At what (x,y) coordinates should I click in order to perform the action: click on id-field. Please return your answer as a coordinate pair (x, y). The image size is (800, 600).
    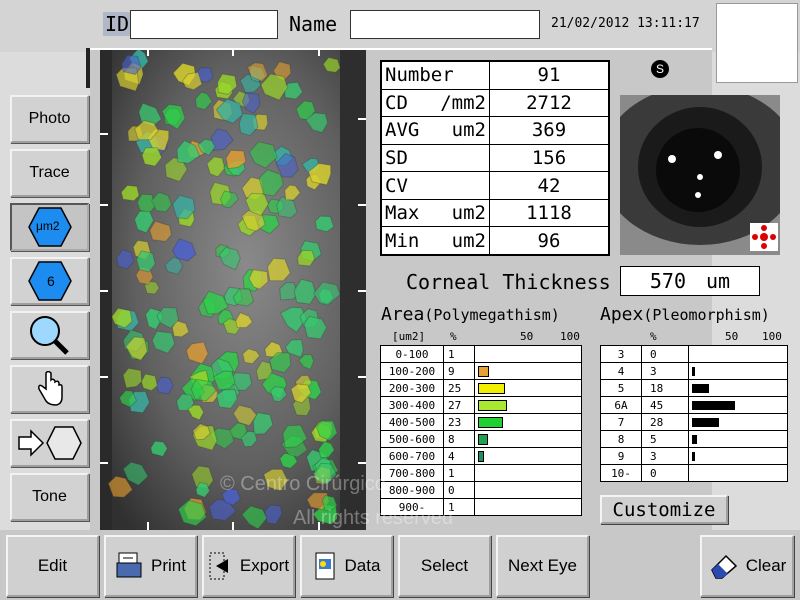
    Looking at the image, I should click on (204, 24).